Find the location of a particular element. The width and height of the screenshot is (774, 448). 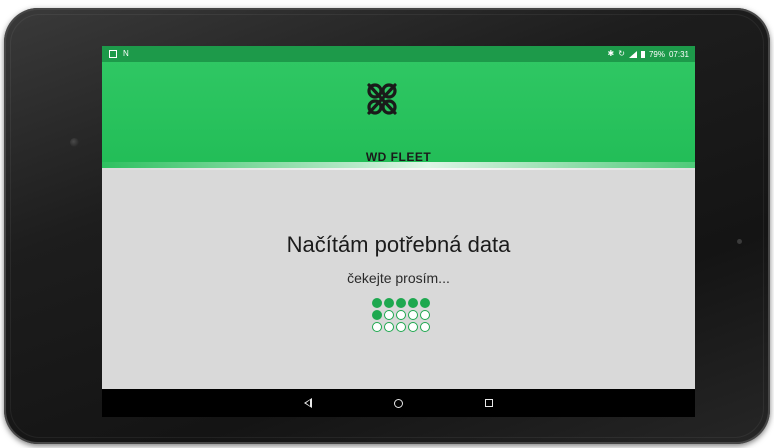

home-icon is located at coordinates (398, 403).